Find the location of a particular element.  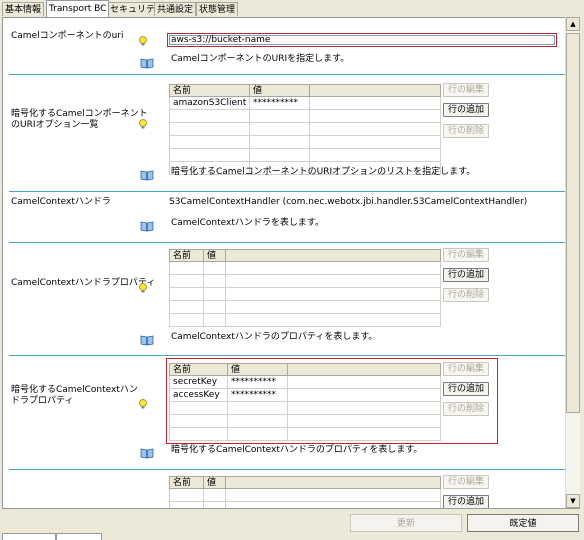

extra-properties-table: 名前 値 is located at coordinates (305, 492).